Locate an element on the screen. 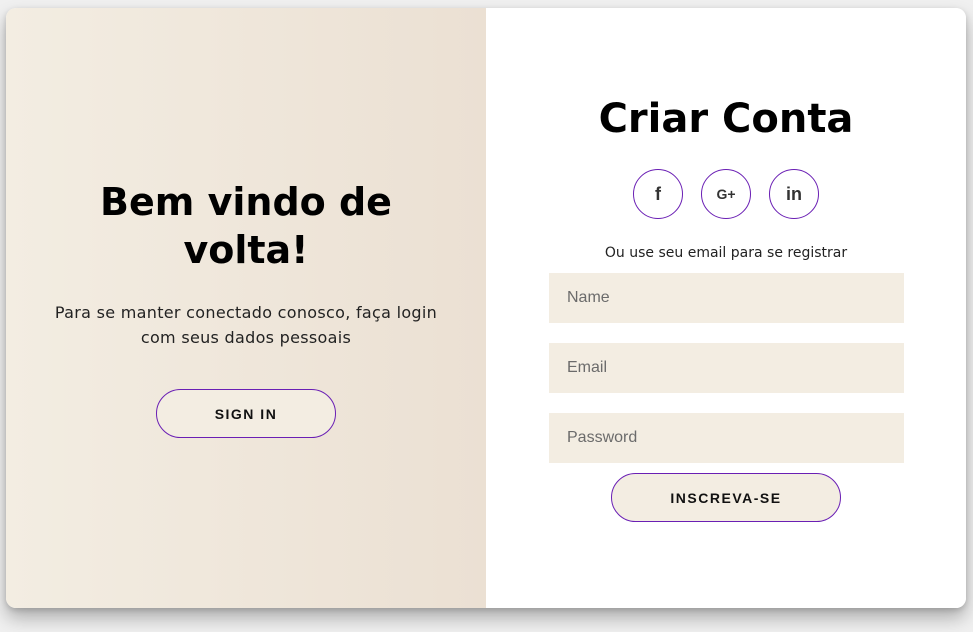 This screenshot has width=973, height=632. google-plus-icon-glyph: G+ is located at coordinates (726, 194).